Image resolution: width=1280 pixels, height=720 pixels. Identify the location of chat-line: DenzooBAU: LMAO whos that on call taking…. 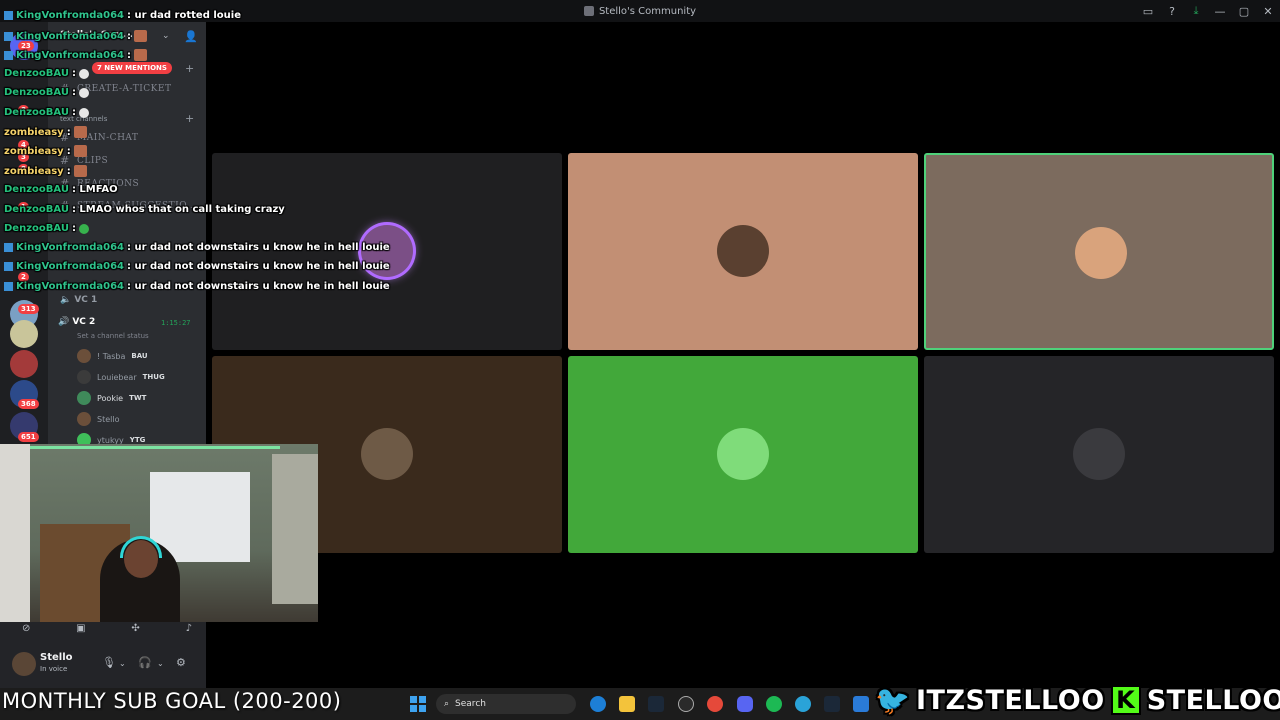
(144, 209).